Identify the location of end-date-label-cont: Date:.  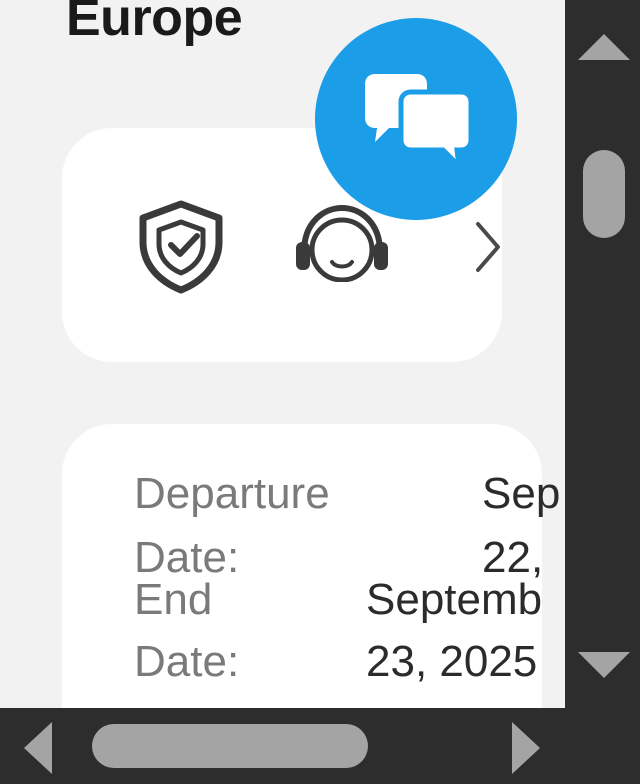
(187, 661).